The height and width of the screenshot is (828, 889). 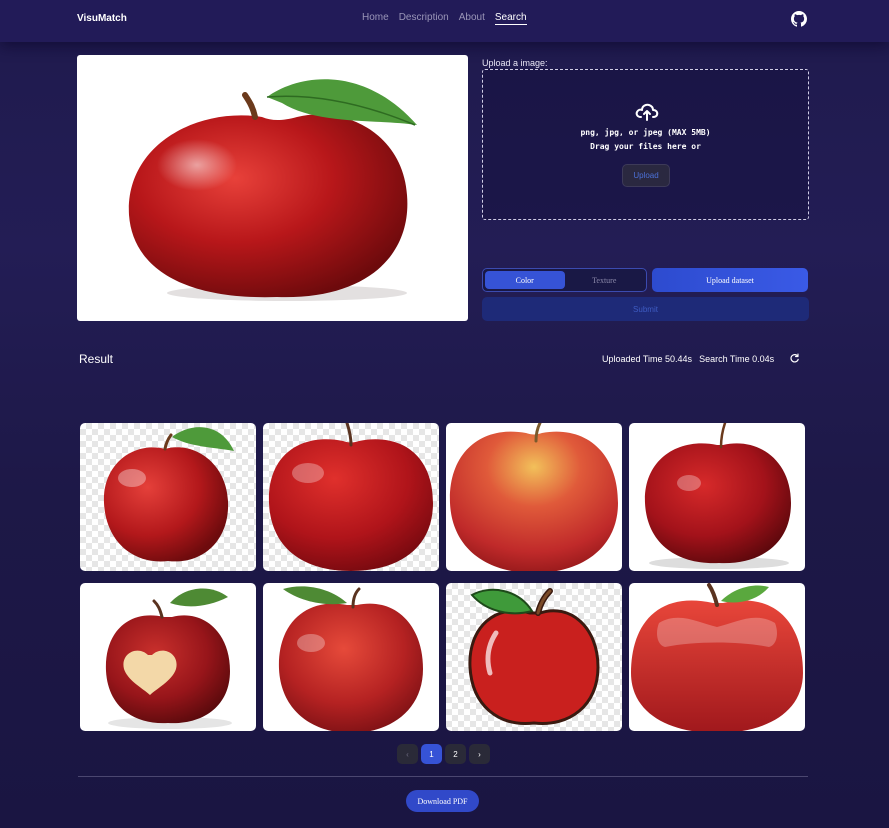 I want to click on mode-toggle: Color Texture, so click(x=564, y=280).